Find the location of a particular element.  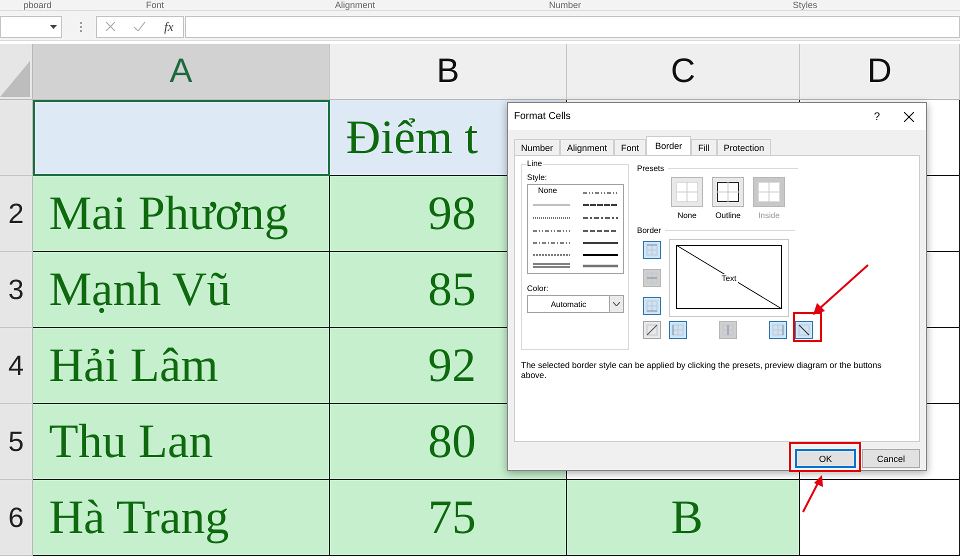

highlight-frame is located at coordinates (825, 457).